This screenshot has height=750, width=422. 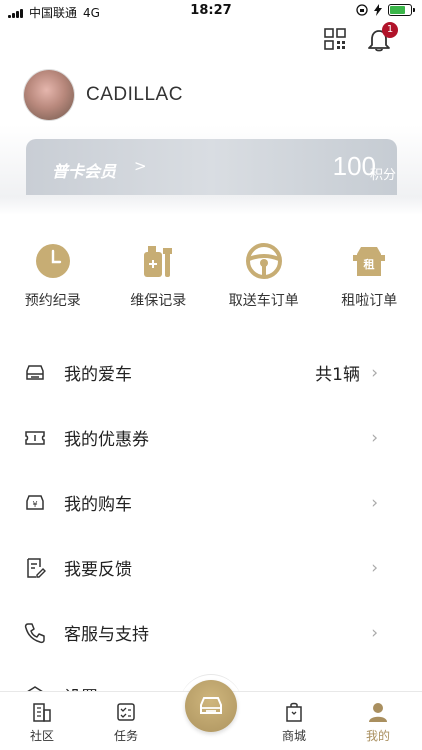 What do you see at coordinates (49, 95) in the screenshot?
I see `avatar` at bounding box center [49, 95].